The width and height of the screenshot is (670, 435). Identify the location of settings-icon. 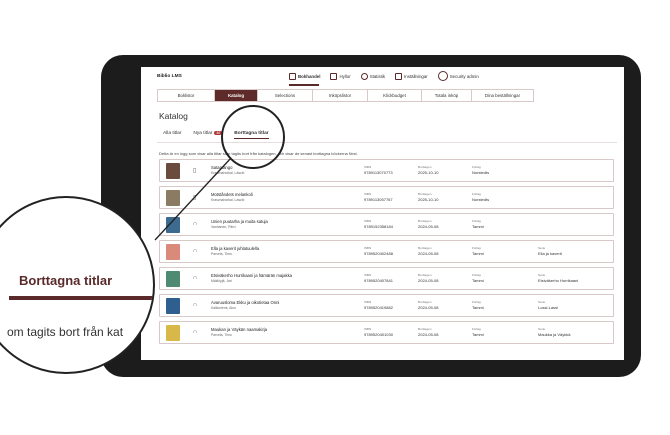
(399, 76).